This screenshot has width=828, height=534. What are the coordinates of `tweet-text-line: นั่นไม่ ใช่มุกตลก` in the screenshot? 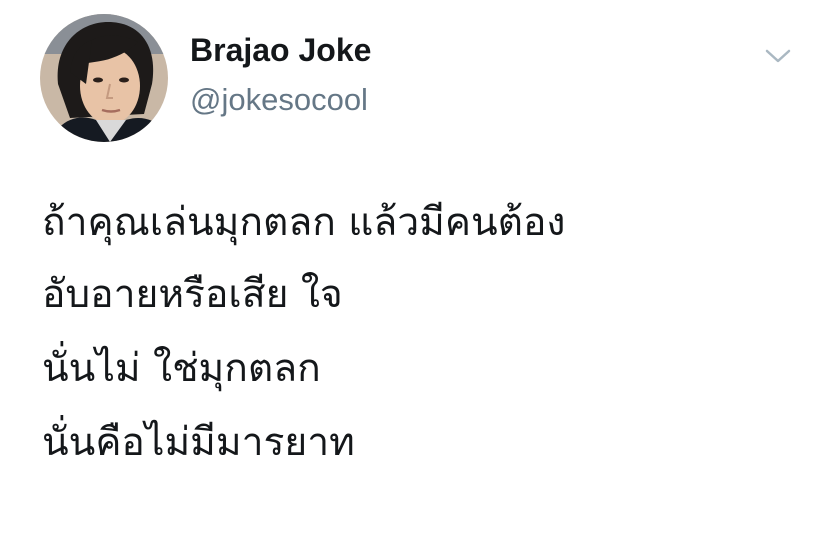 It's located at (181, 368).